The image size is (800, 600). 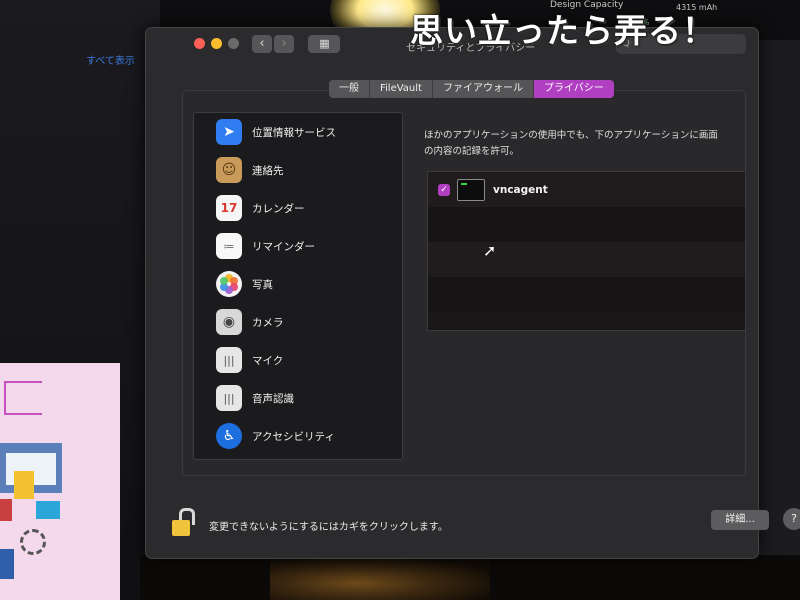 I want to click on tab-privacy: プライバシー, so click(x=573, y=89).